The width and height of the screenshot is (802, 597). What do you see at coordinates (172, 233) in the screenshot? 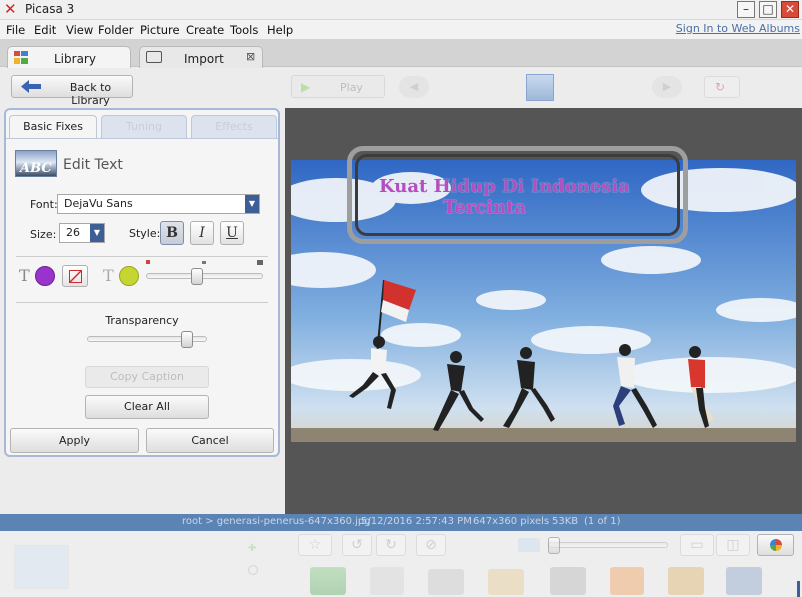
I see `bold-button: B` at bounding box center [172, 233].